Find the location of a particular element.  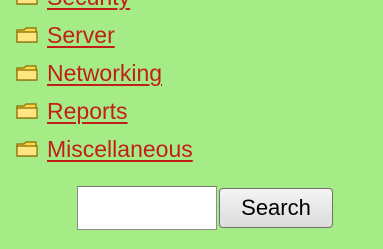

category-link-security: Security is located at coordinates (88, 5).